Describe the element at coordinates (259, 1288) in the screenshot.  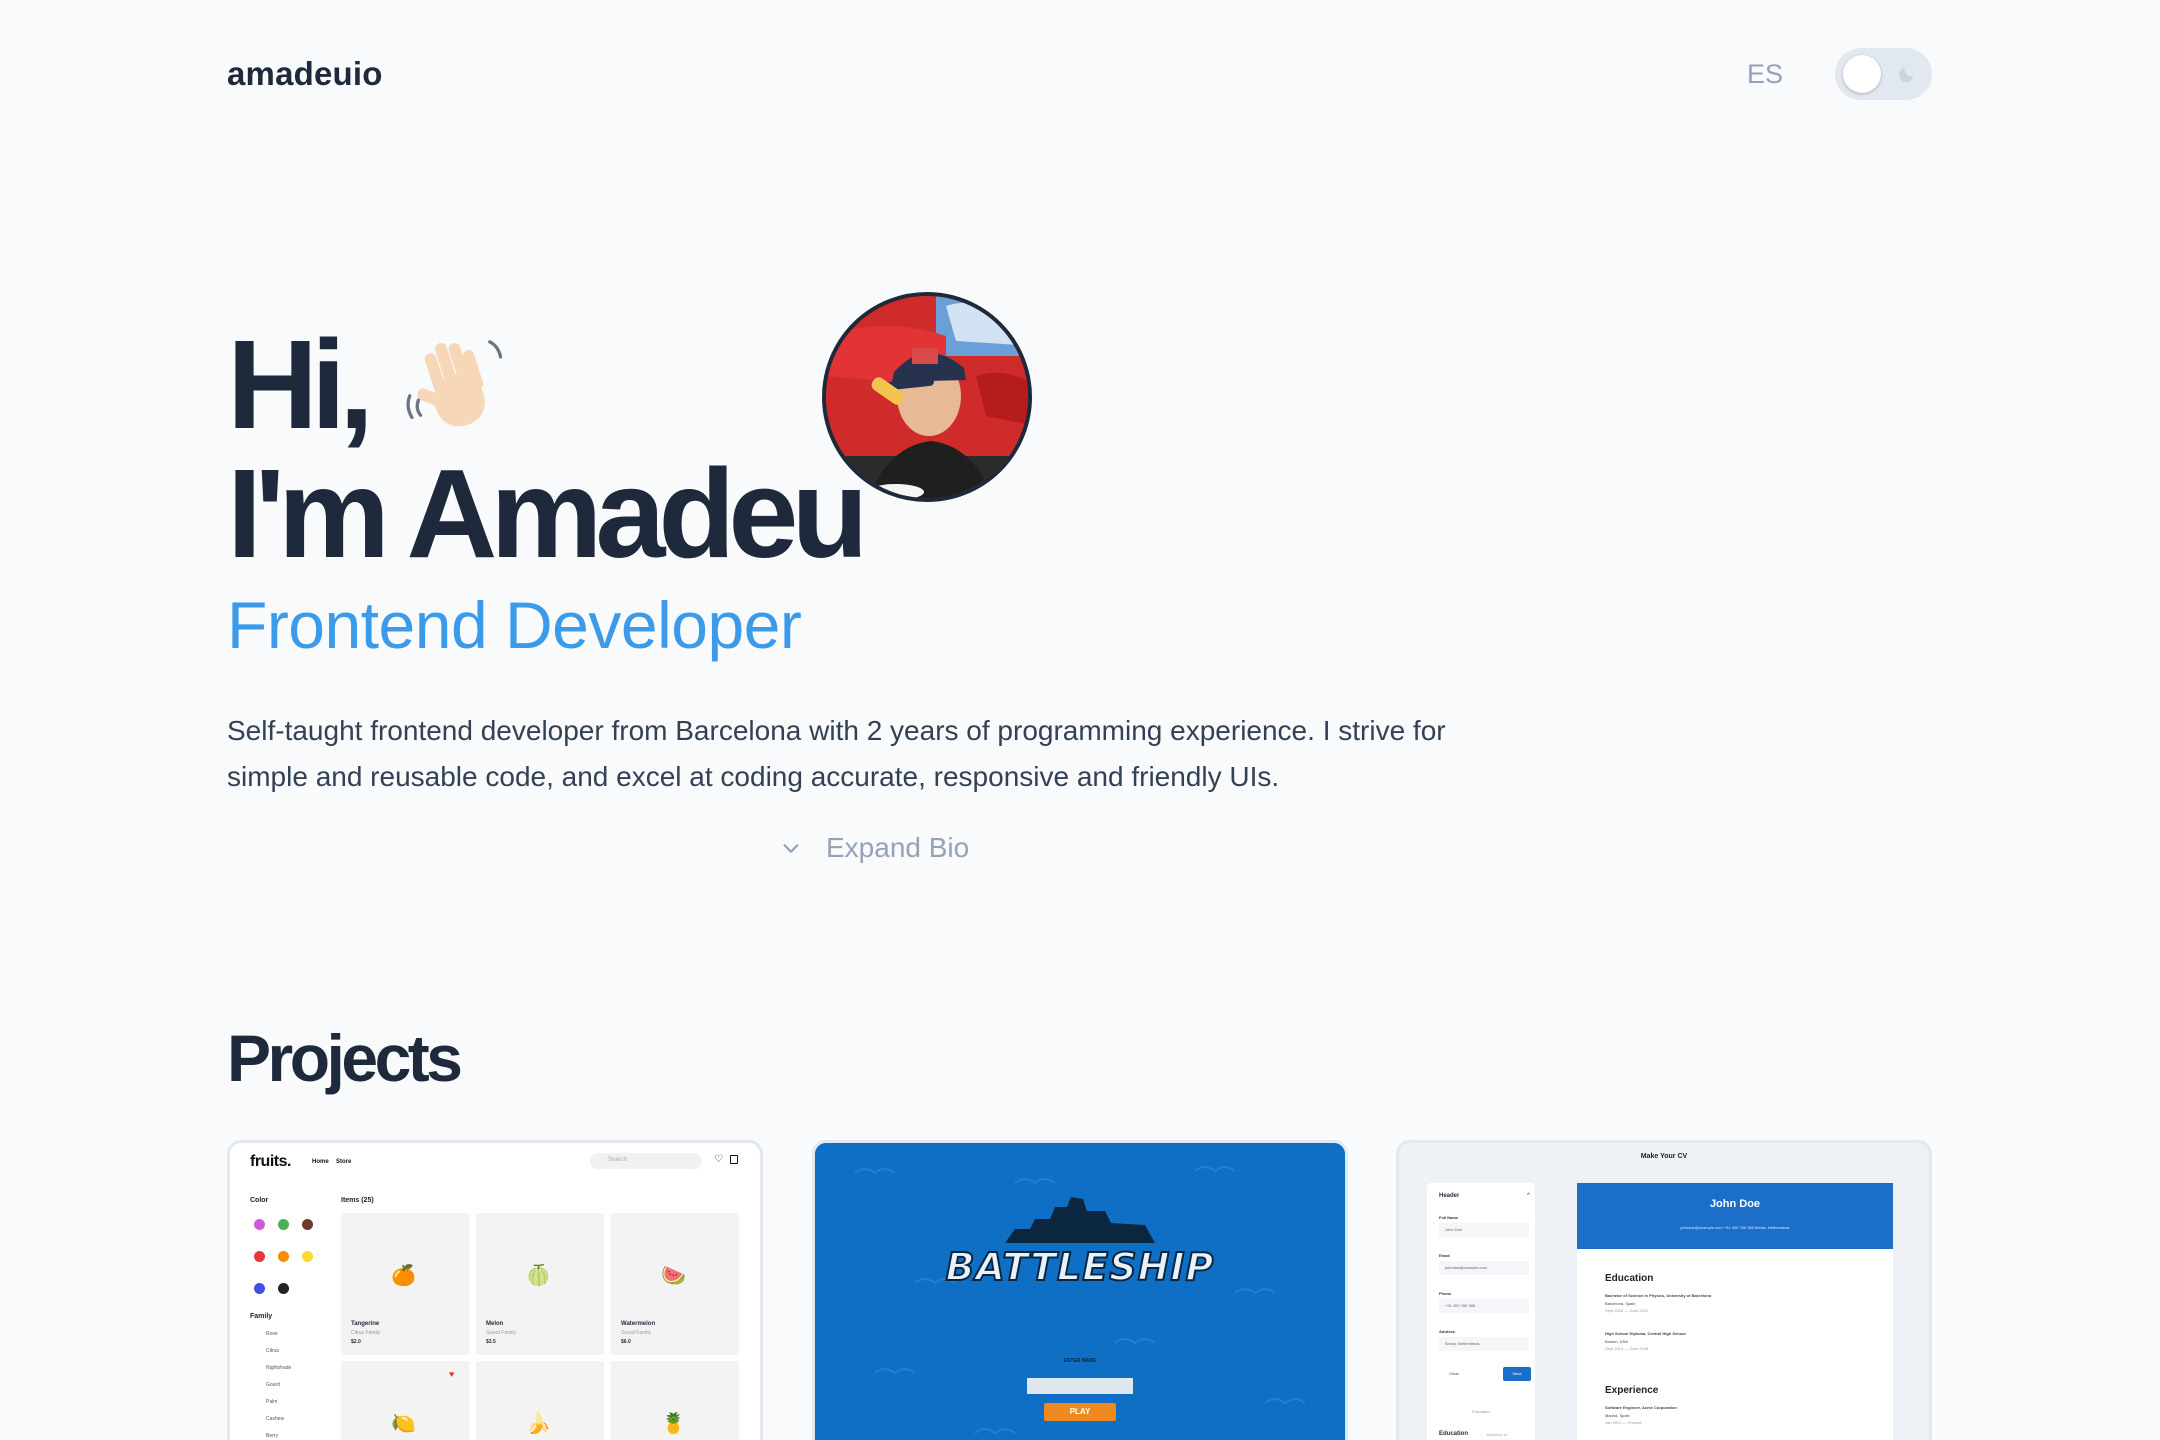
I see `color-swatch-blue` at that location.